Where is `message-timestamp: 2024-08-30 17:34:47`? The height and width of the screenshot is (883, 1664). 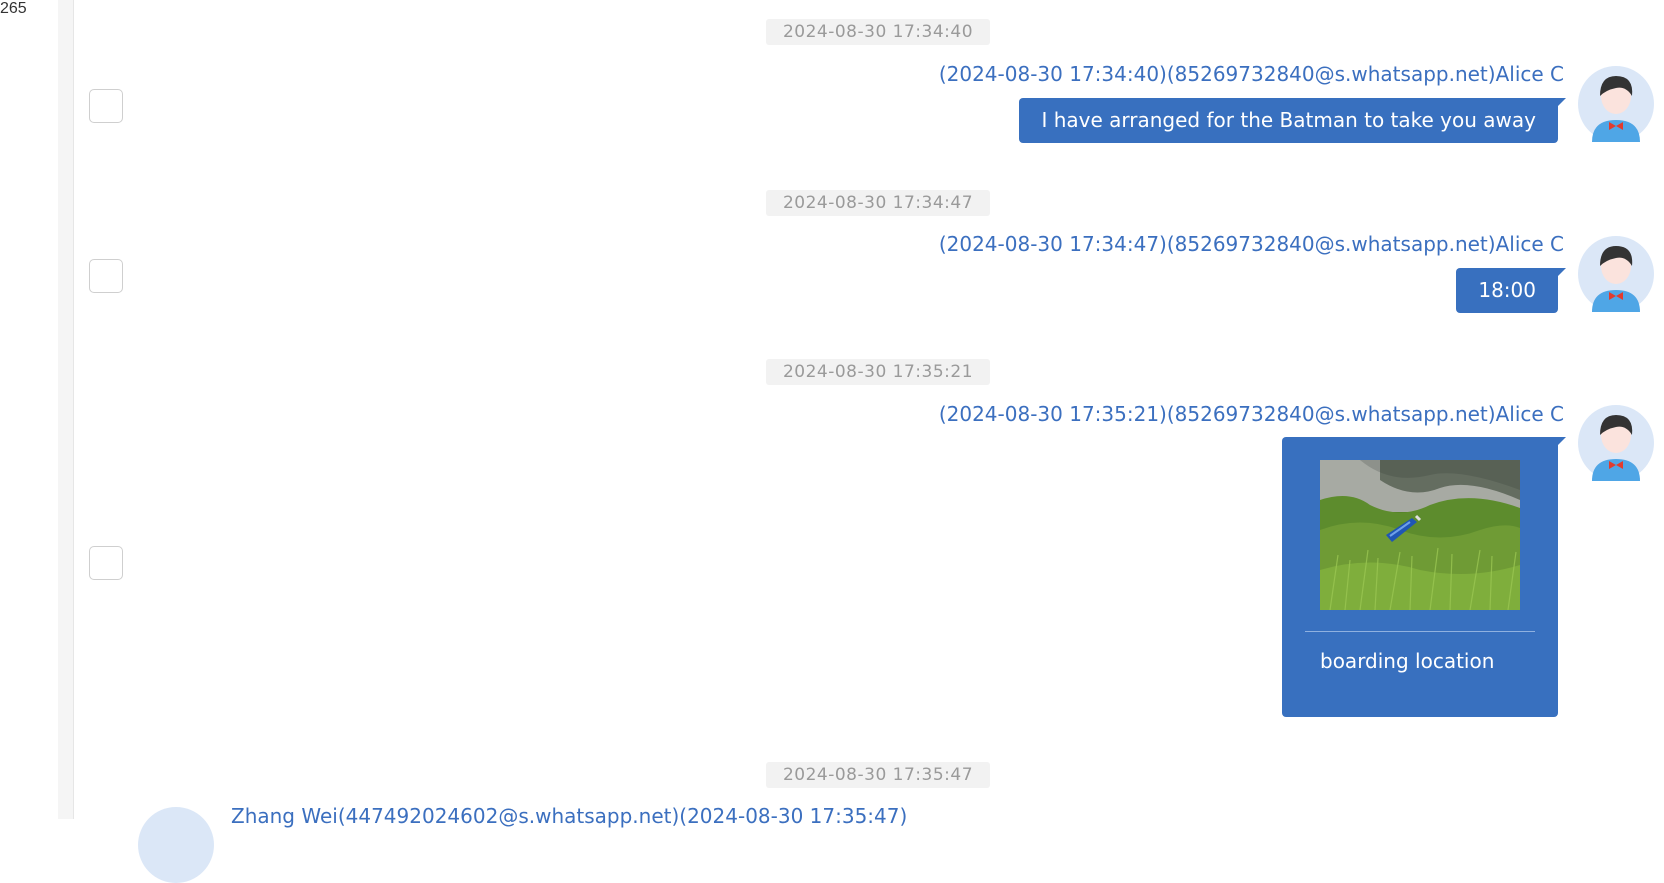
message-timestamp: 2024-08-30 17:34:47 is located at coordinates (878, 203).